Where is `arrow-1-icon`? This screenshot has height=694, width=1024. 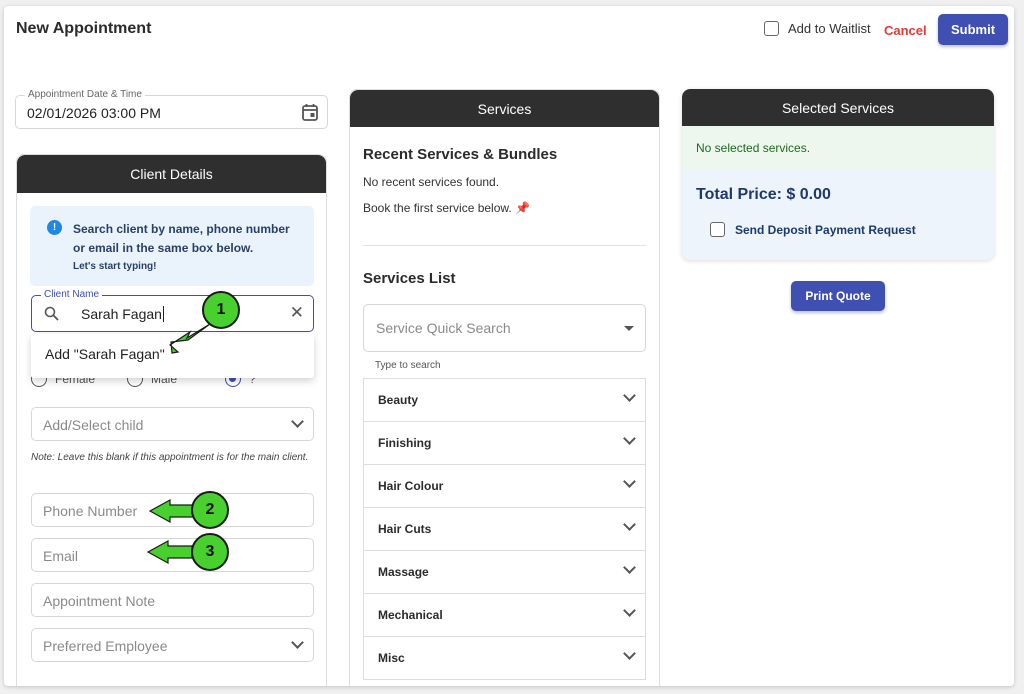 arrow-1-icon is located at coordinates (190, 338).